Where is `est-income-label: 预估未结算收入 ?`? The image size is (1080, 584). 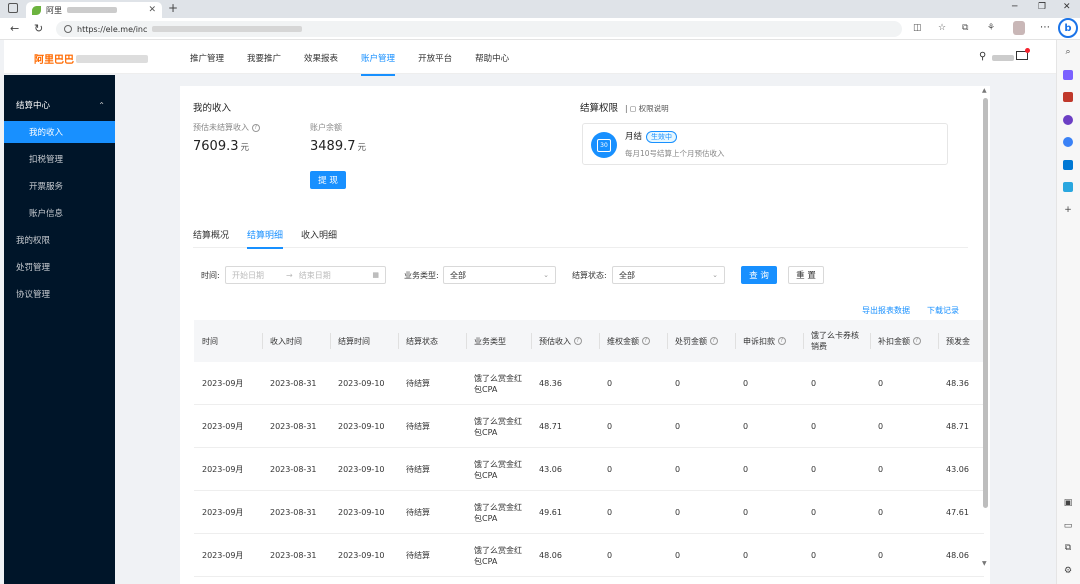
est-income-label: 预估未结算收入 ? is located at coordinates (226, 127).